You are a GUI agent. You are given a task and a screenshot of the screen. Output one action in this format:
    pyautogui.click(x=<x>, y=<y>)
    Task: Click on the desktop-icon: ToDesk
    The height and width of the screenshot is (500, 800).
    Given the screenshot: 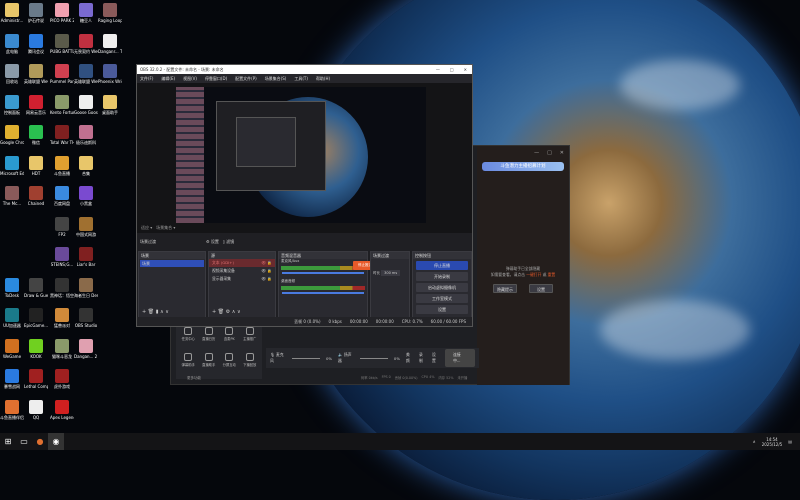 What is the action you would take?
    pyautogui.click(x=12, y=287)
    